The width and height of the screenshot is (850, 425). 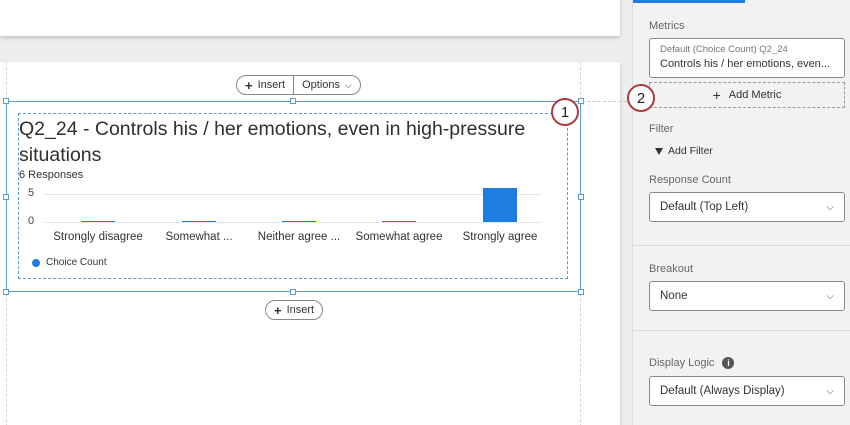 What do you see at coordinates (98, 237) in the screenshot?
I see `x-tick-label: Strongly disagree` at bounding box center [98, 237].